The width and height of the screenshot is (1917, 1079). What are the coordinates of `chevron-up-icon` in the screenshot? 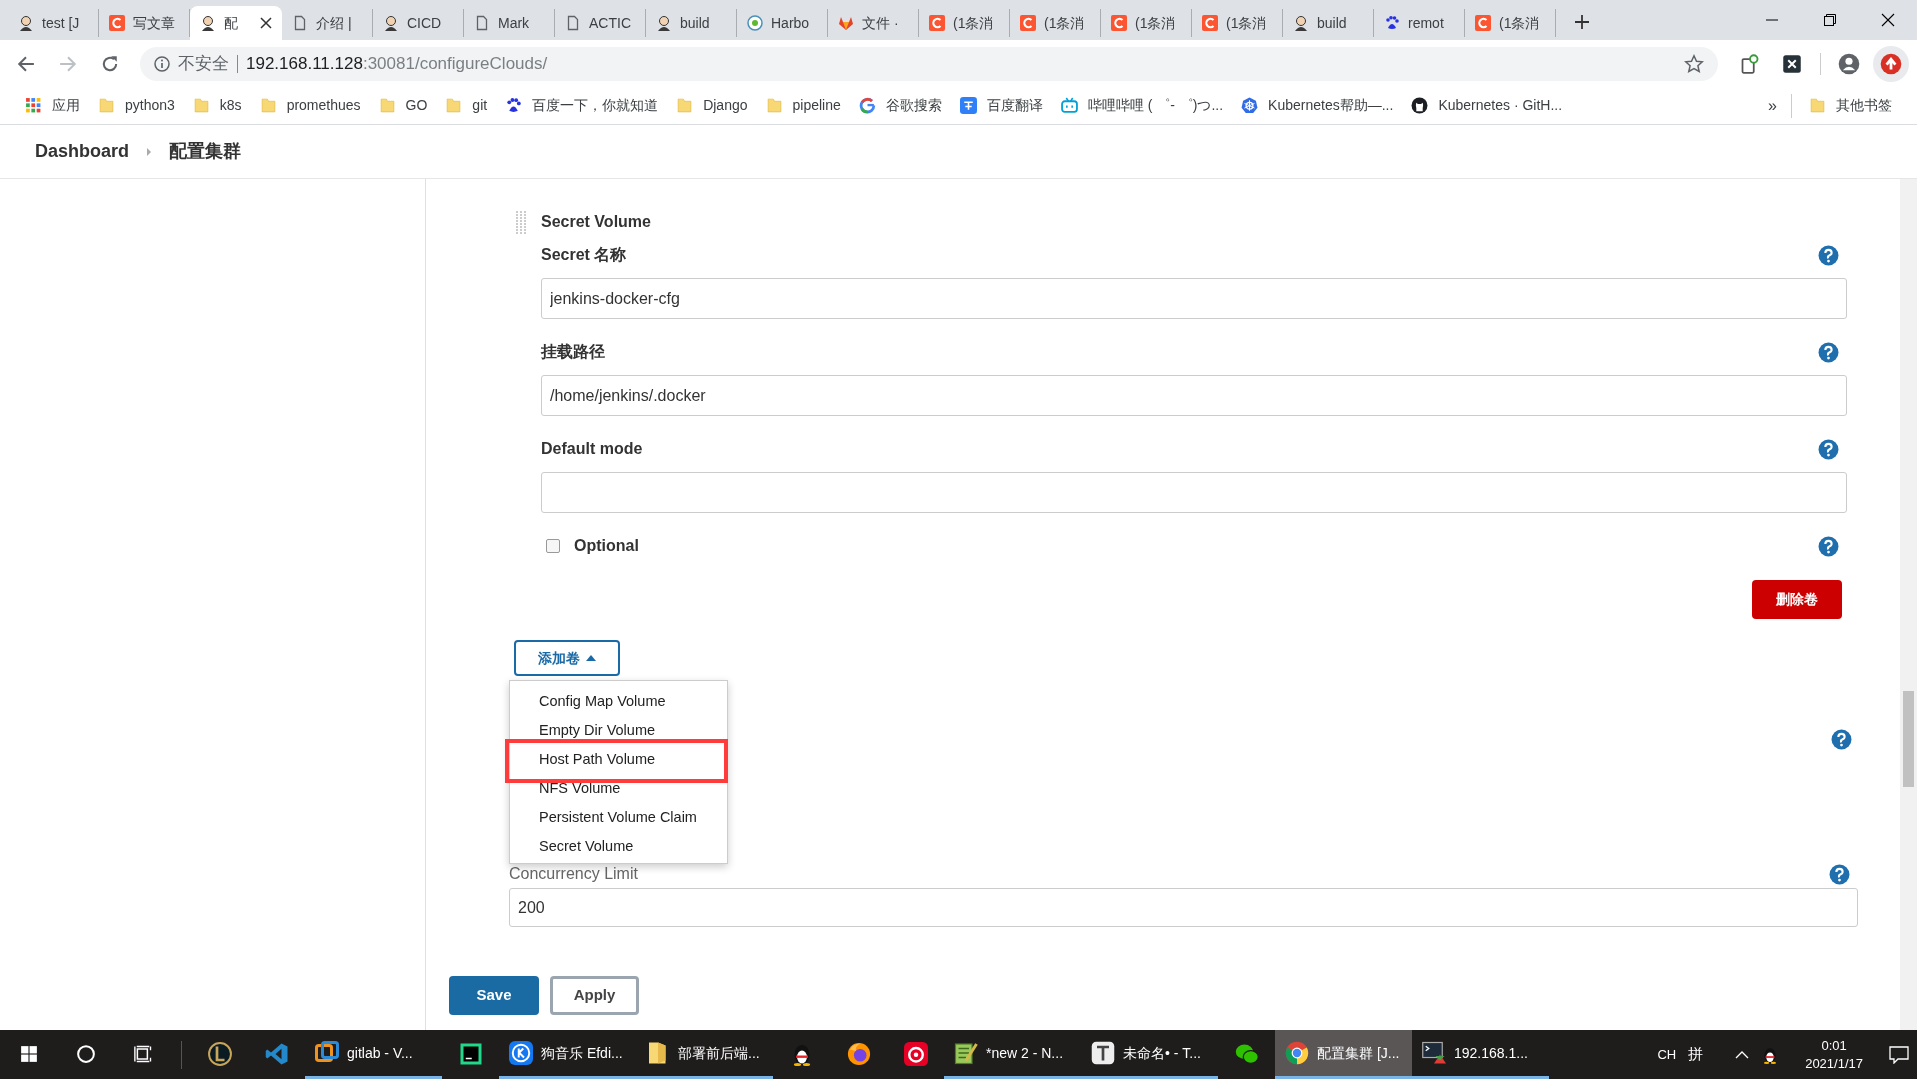 It's located at (1742, 1054).